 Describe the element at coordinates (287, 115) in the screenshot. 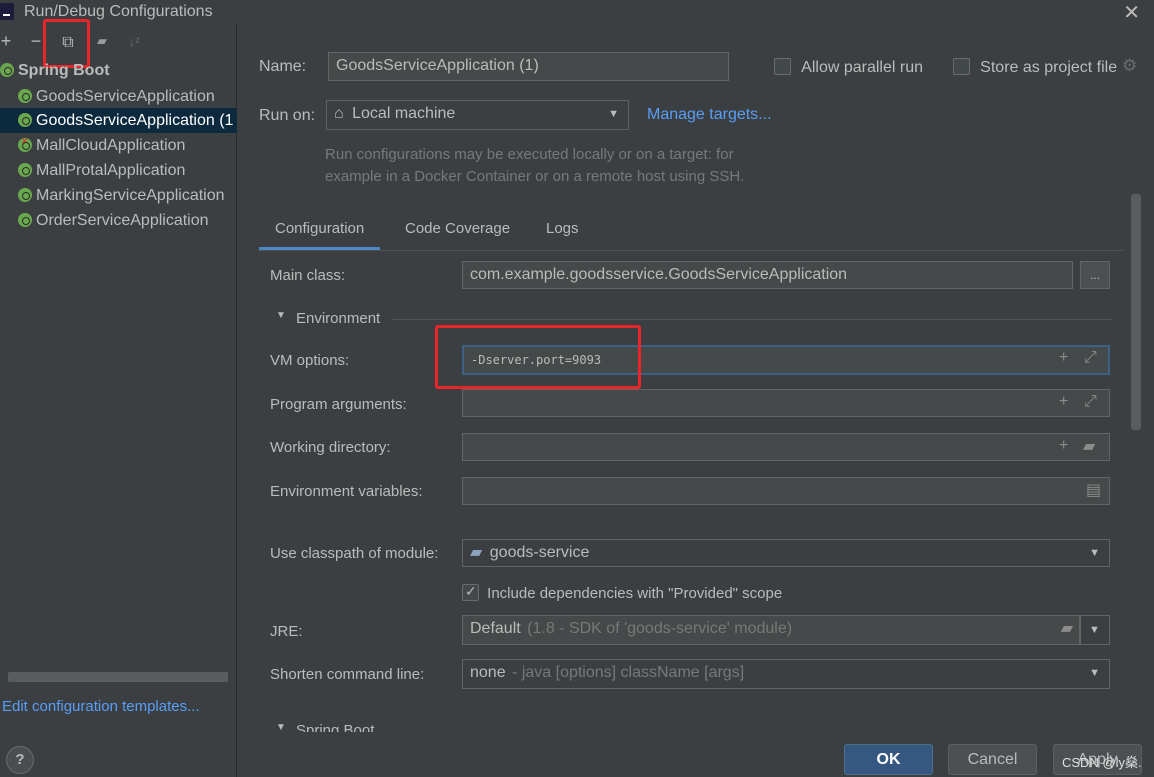

I see `run-on-label: Run on:` at that location.